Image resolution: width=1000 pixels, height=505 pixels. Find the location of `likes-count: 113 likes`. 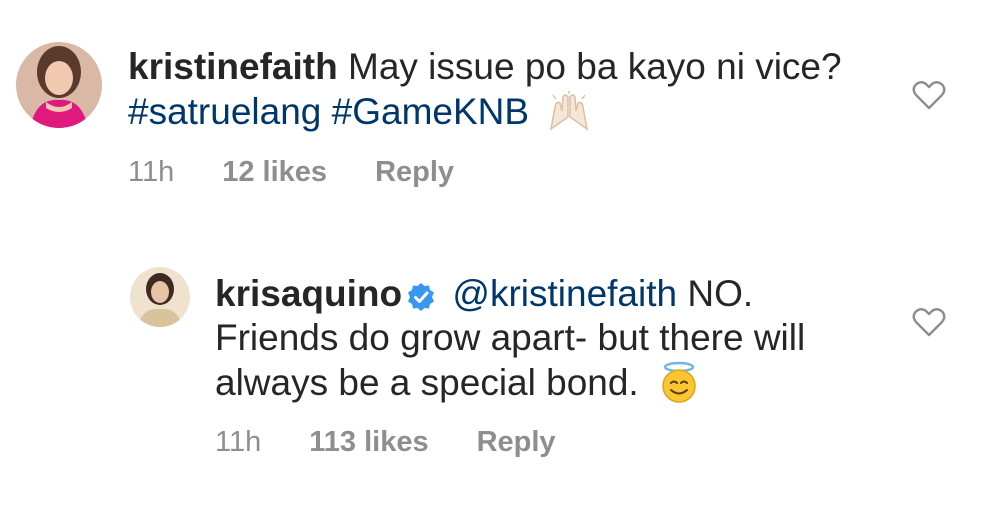

likes-count: 113 likes is located at coordinates (368, 442).